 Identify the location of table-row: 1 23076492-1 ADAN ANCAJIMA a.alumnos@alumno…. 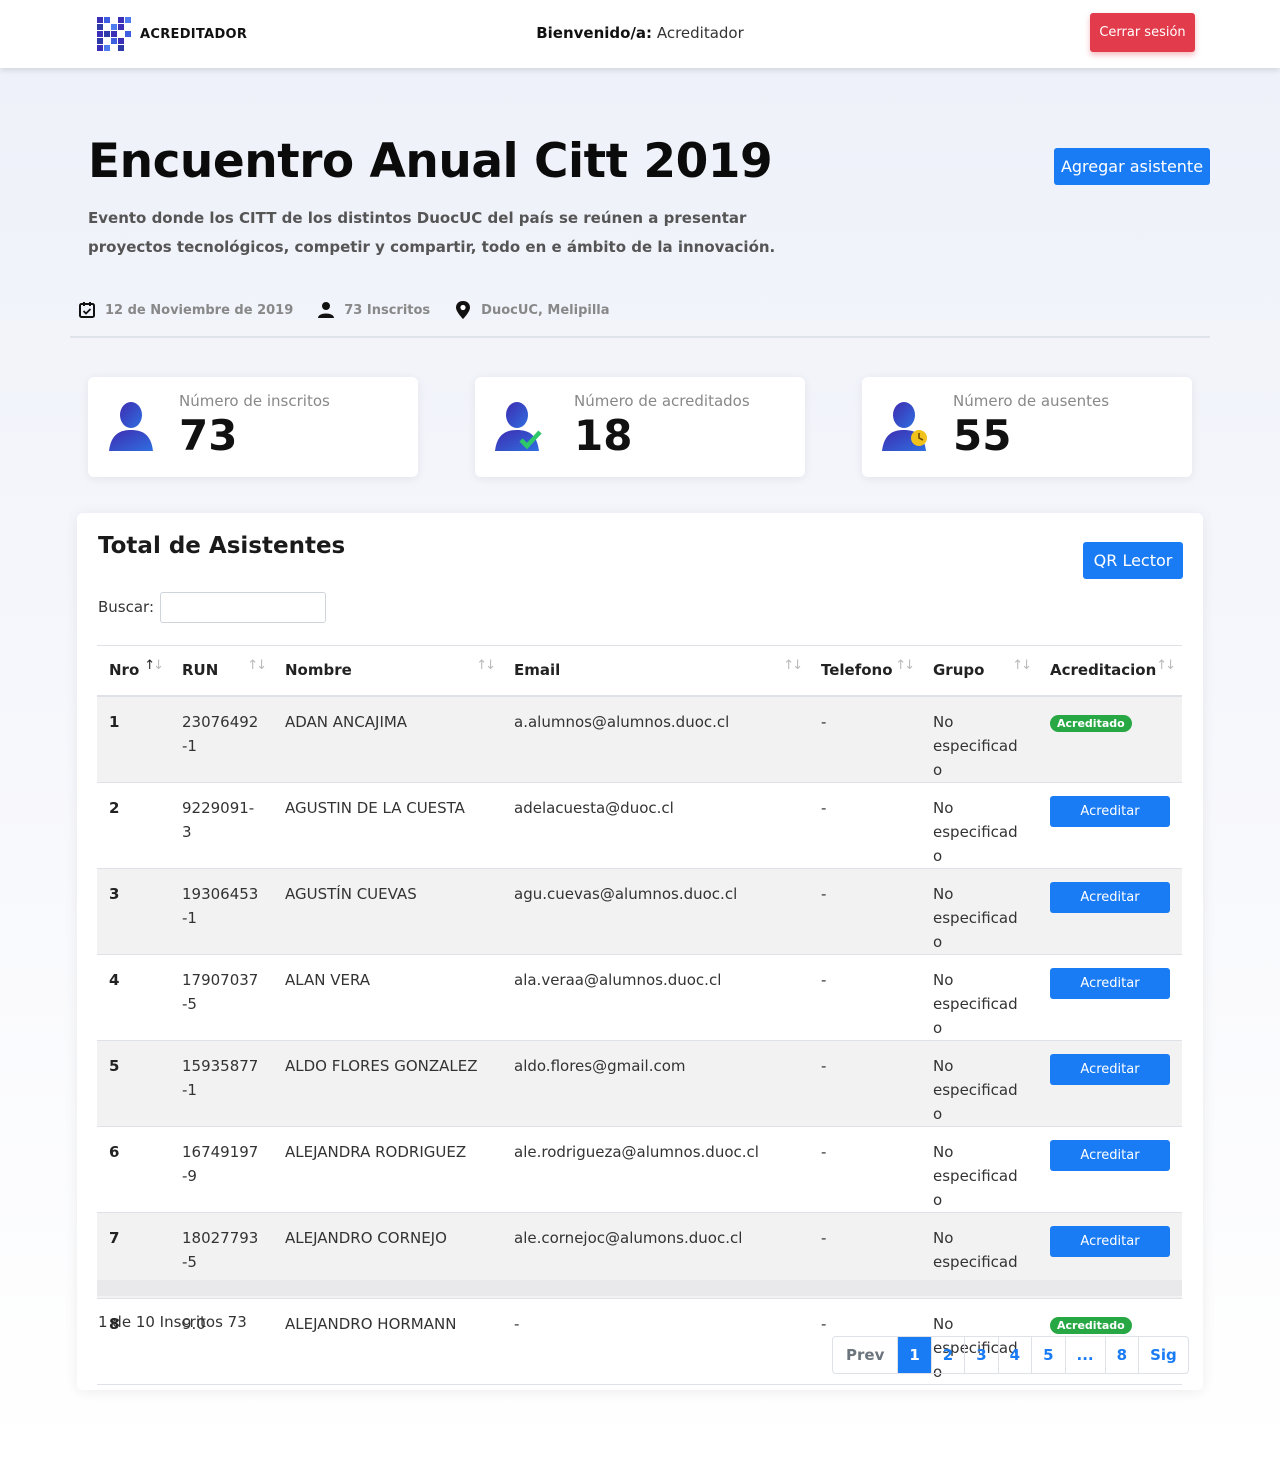
(639, 738).